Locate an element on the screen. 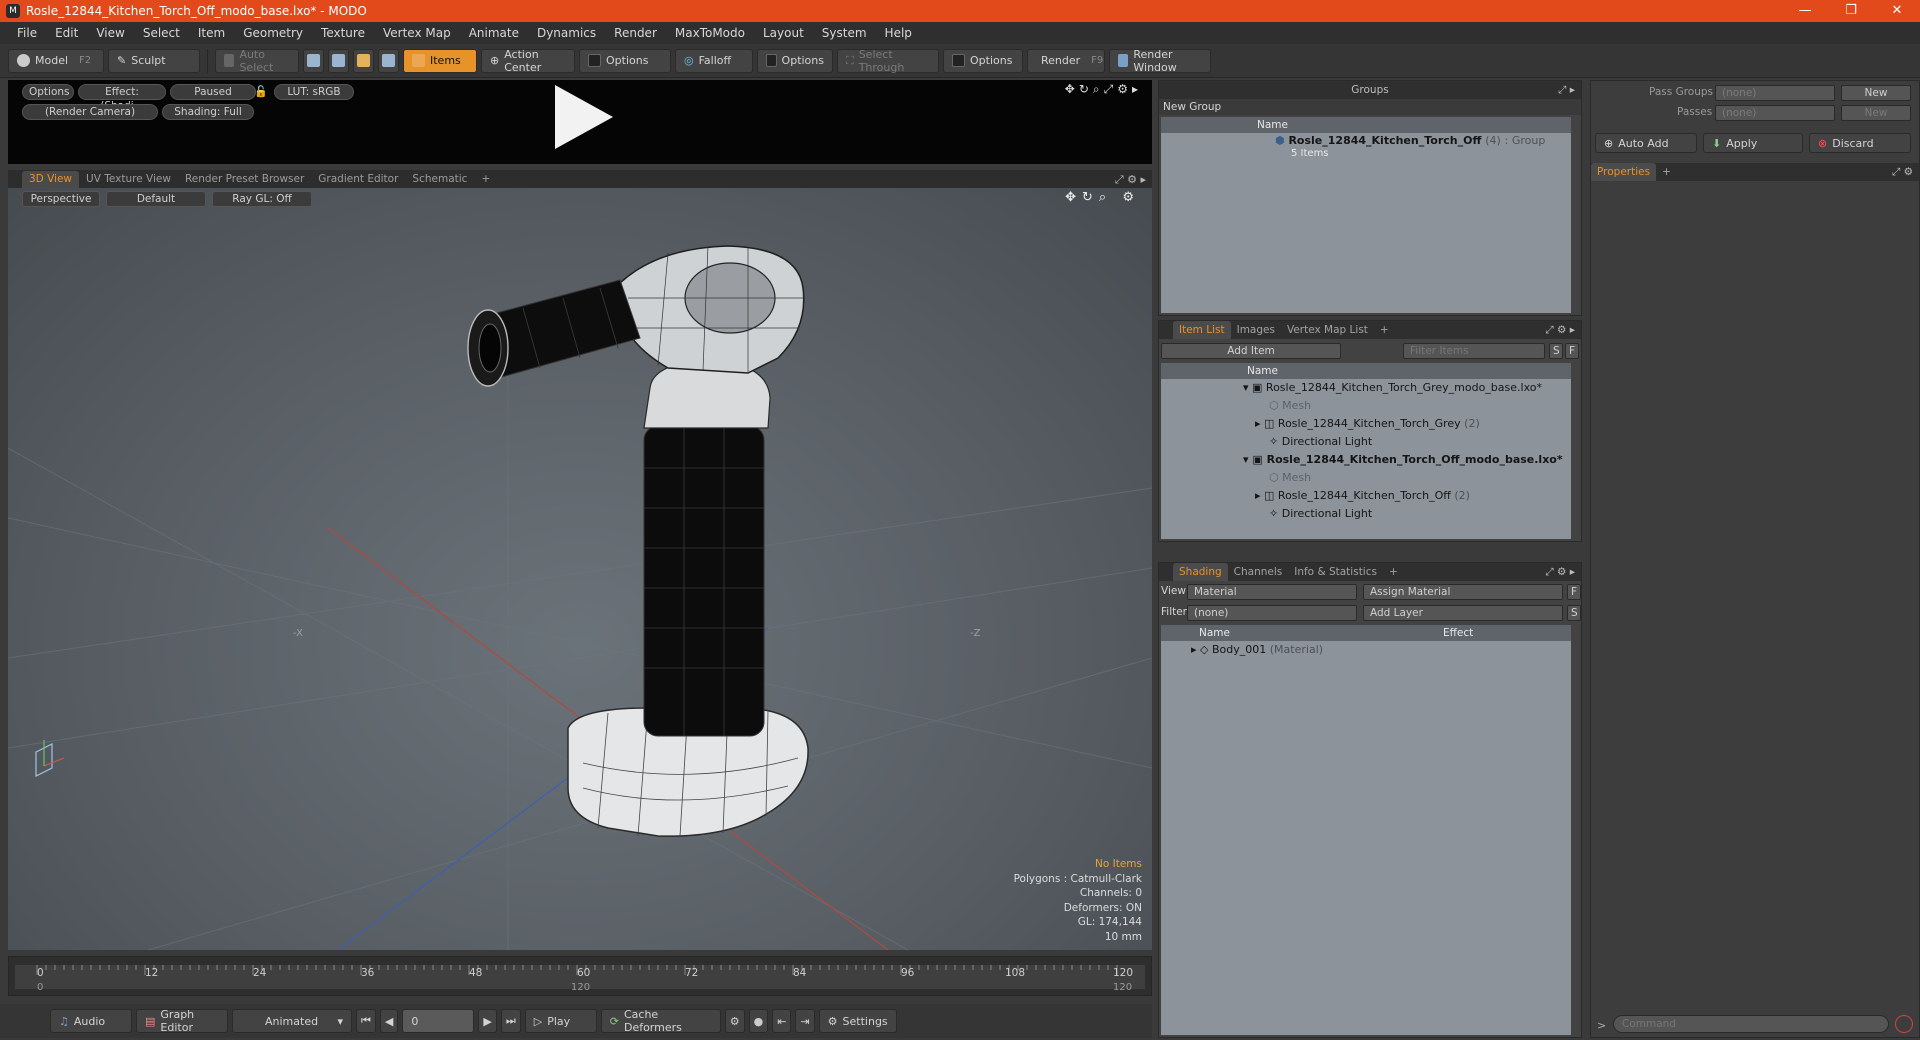 The width and height of the screenshot is (1920, 1040). lock-icon: 🔓 is located at coordinates (261, 91).